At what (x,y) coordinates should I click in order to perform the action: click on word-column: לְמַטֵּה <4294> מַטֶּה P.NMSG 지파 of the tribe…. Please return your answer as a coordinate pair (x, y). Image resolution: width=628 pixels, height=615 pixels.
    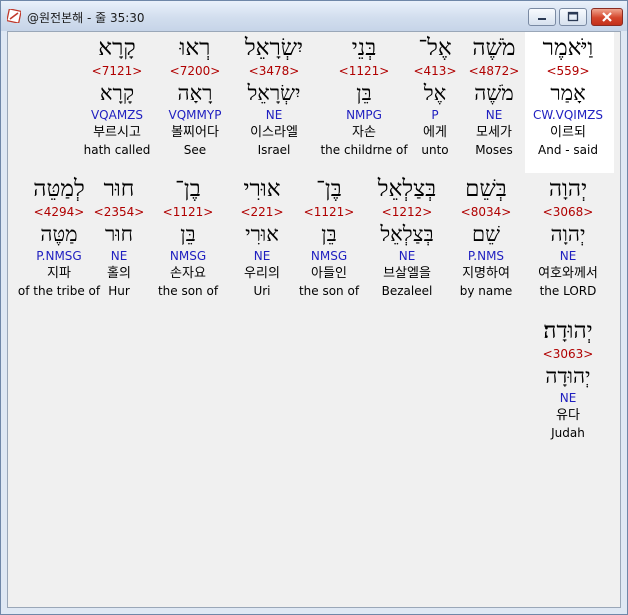
    Looking at the image, I should click on (59, 237).